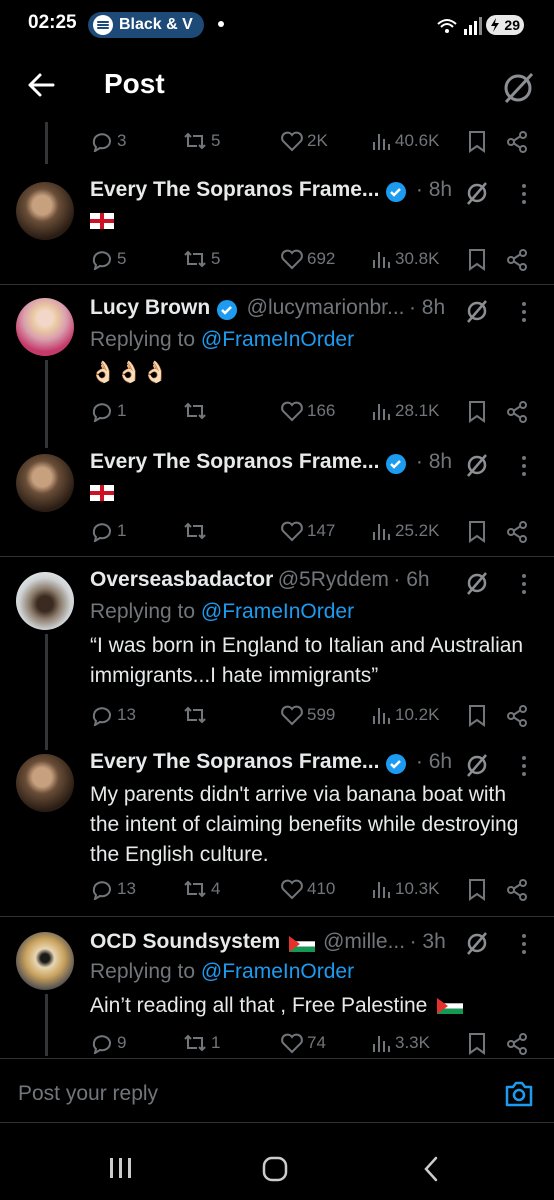 The image size is (554, 1200). I want to click on recent-apps-icon, so click(121, 1168).